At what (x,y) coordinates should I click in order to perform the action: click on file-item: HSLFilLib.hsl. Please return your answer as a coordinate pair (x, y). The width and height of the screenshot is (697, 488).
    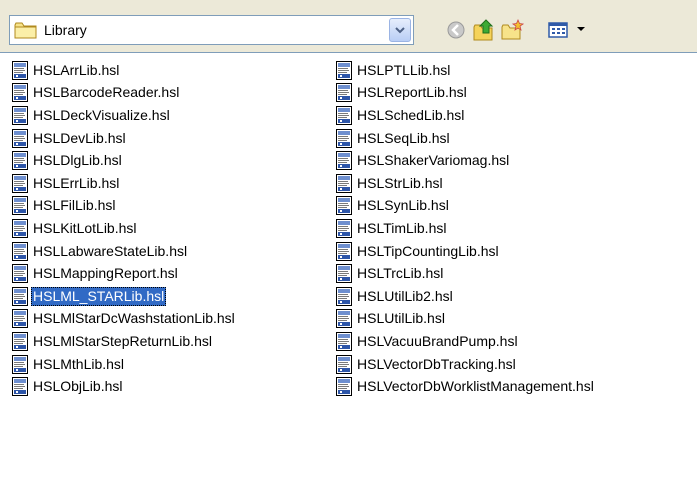
    Looking at the image, I should click on (124, 206).